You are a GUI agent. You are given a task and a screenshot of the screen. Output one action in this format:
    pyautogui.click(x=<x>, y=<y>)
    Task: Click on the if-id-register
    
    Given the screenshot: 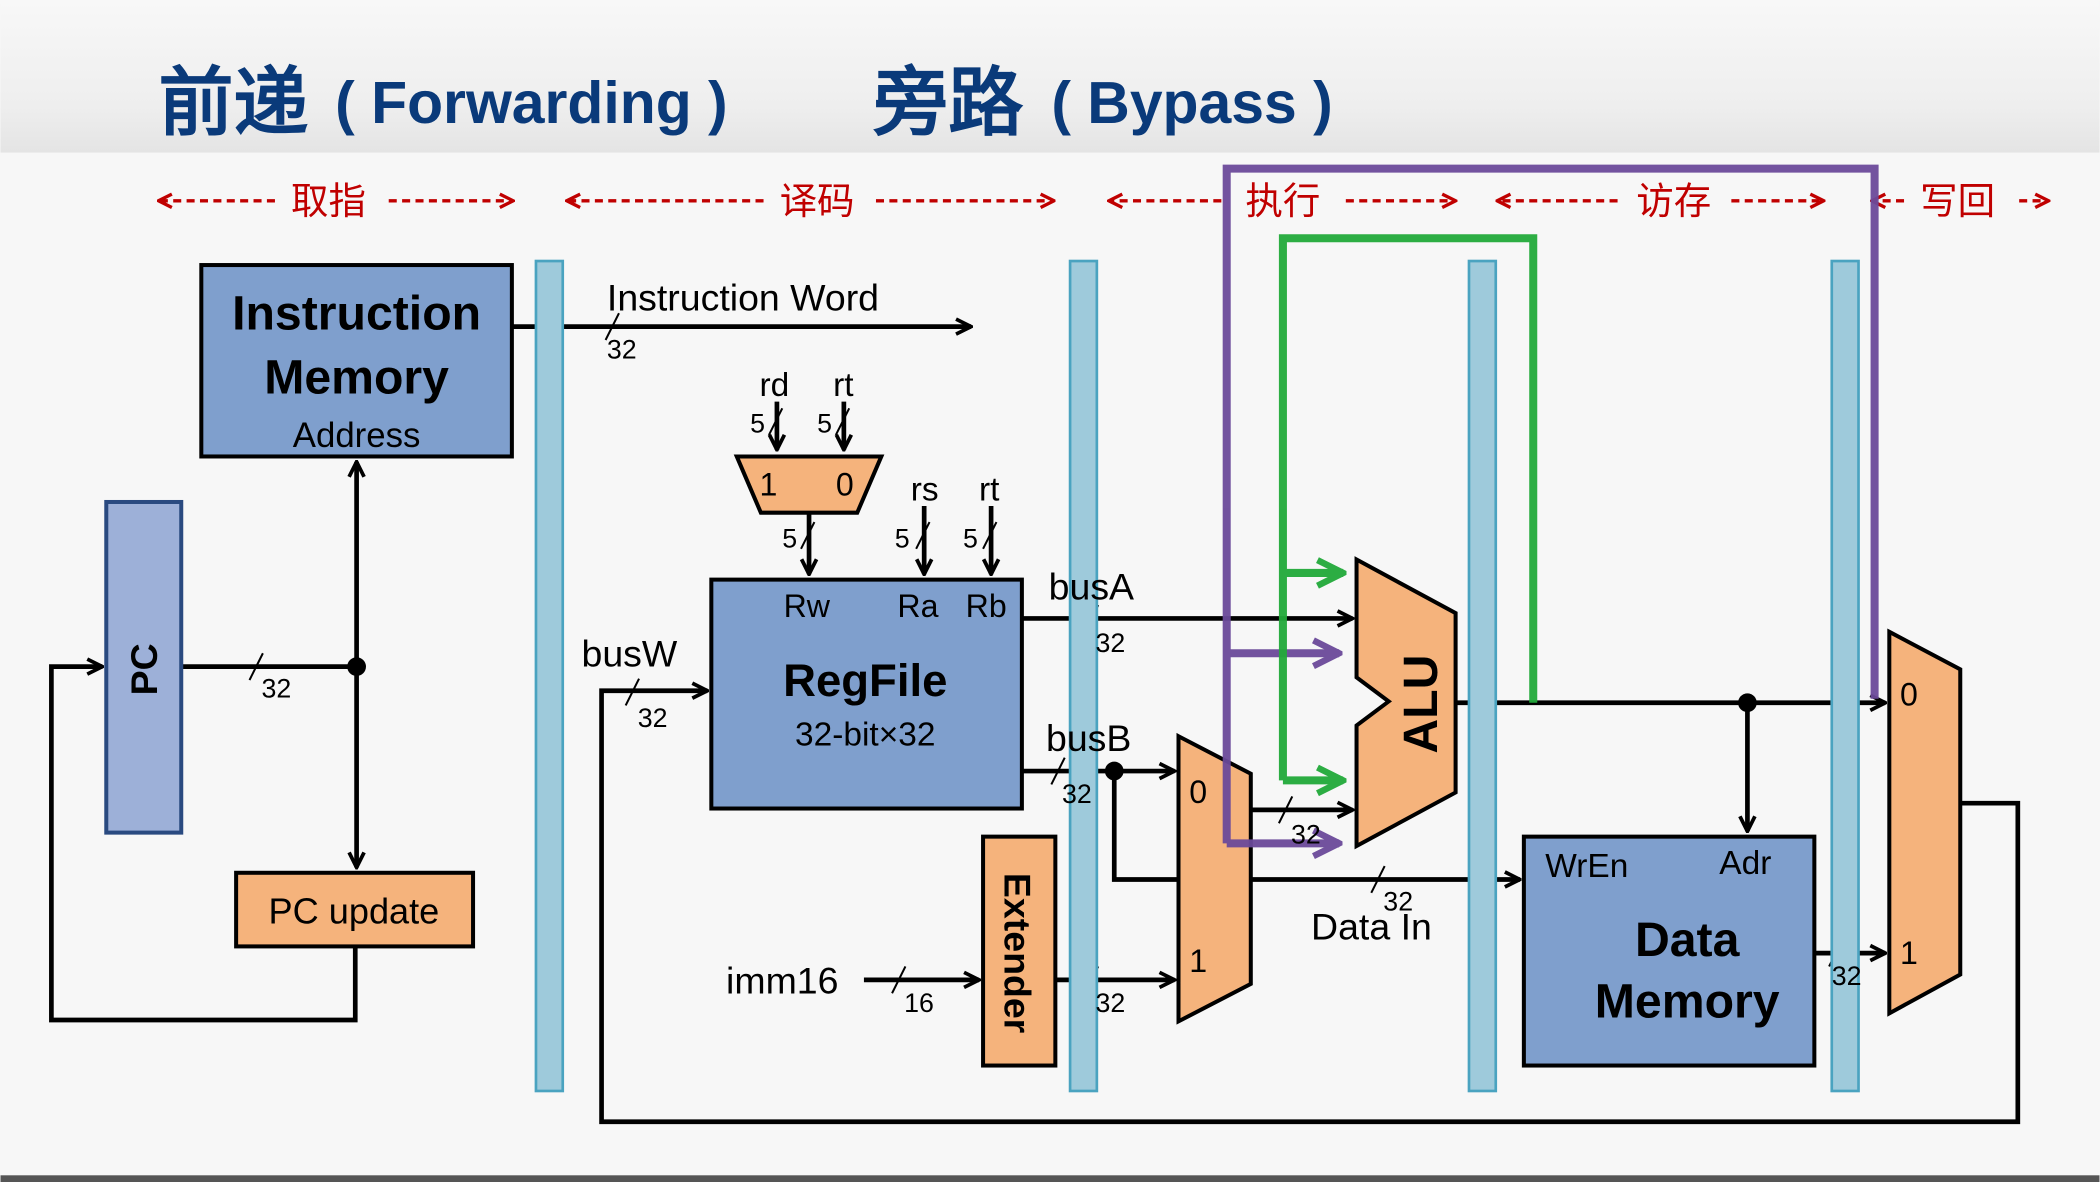 What is the action you would take?
    pyautogui.click(x=549, y=676)
    